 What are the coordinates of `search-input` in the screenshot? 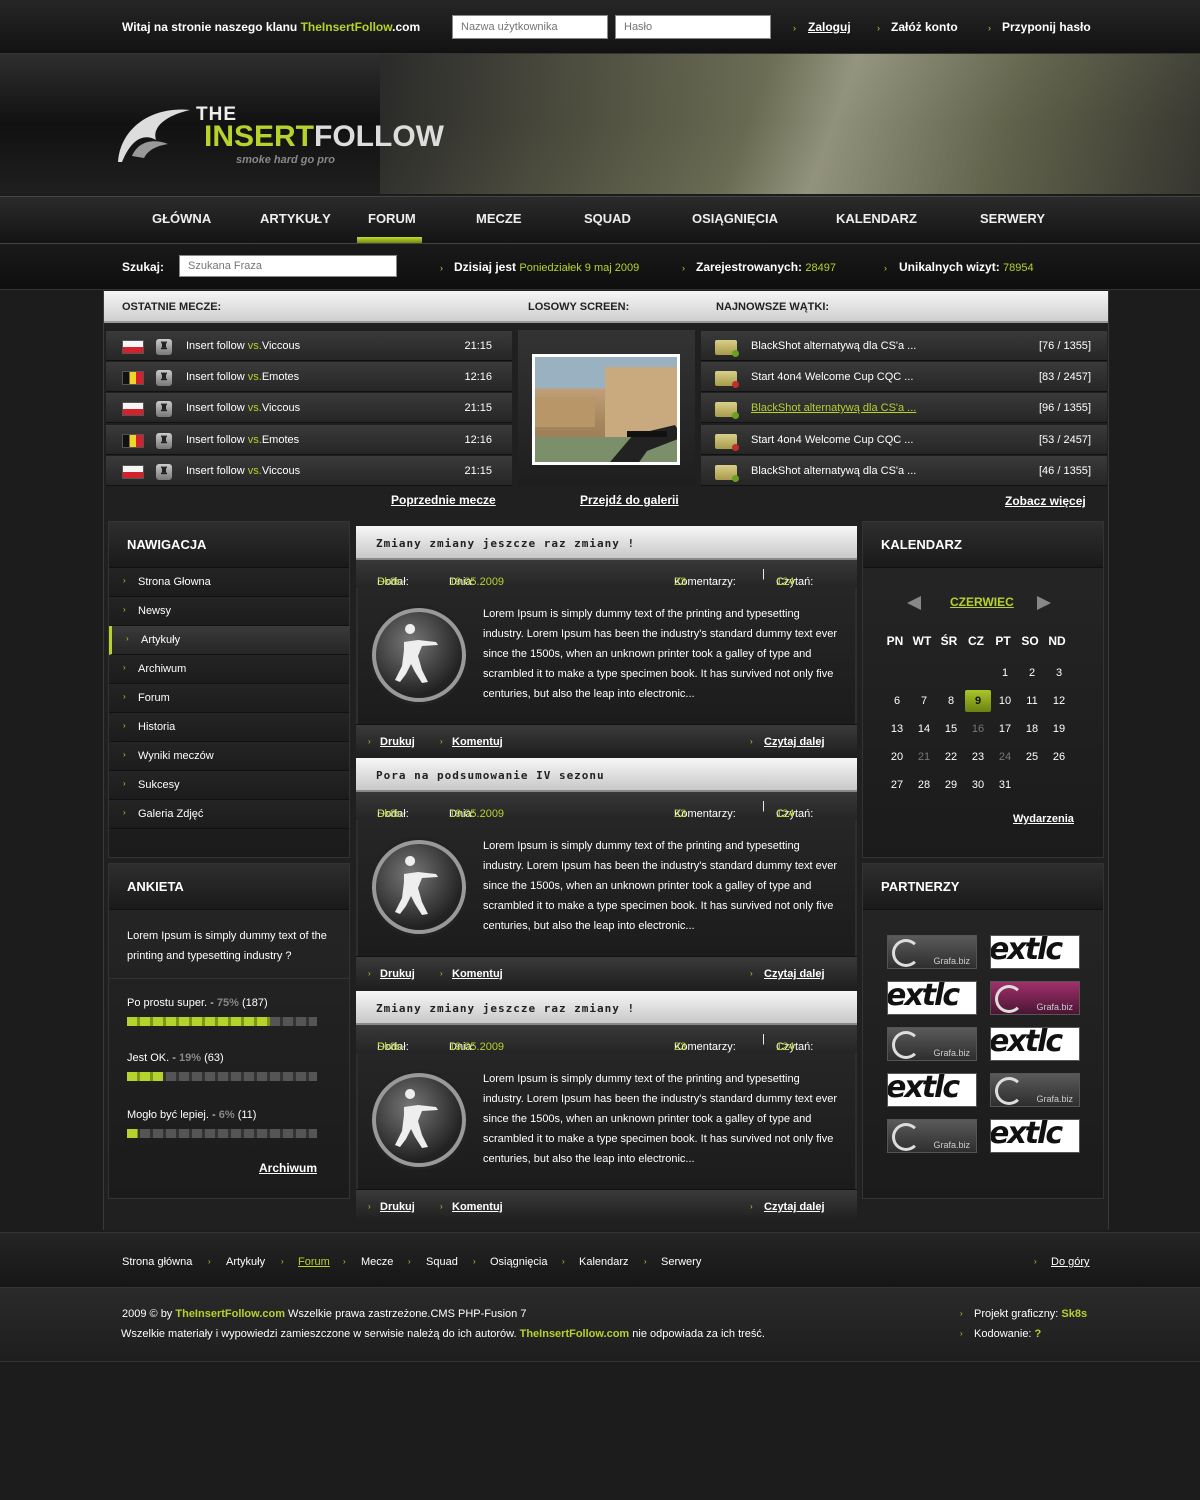 It's located at (288, 266).